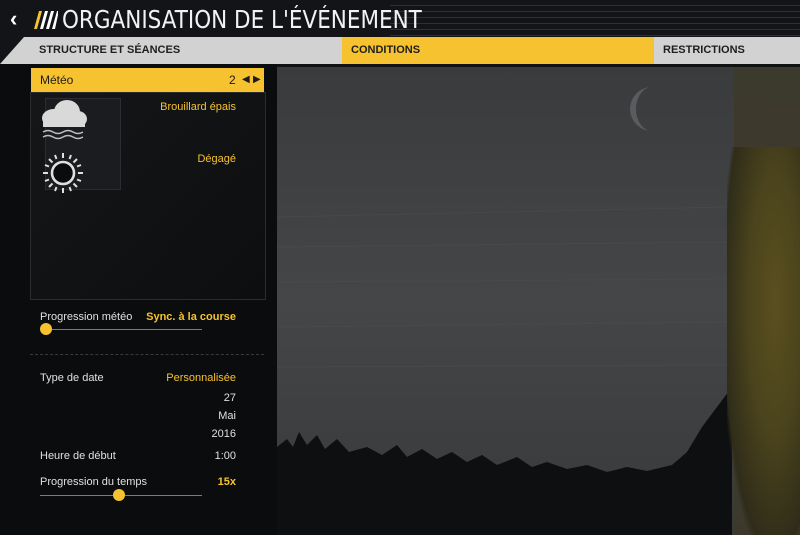  Describe the element at coordinates (224, 434) in the screenshot. I see `date-year: 2016` at that location.